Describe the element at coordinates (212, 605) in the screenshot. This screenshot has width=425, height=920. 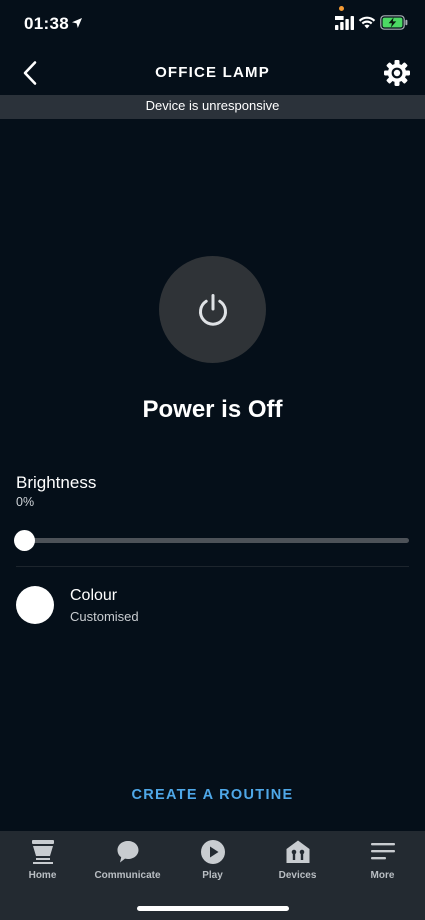
I see `colour-setting-row: Colour Customised` at that location.